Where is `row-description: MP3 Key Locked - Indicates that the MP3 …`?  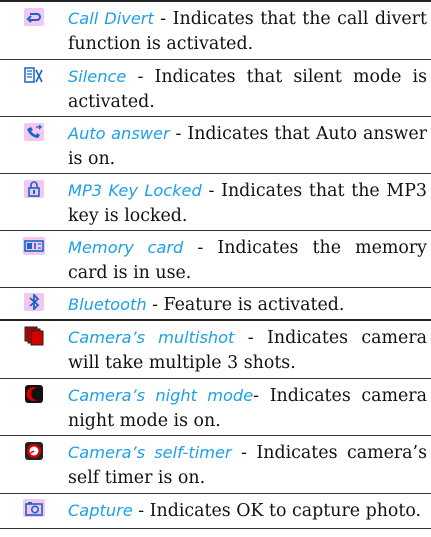 row-description: MP3 Key Locked - Indicates that the MP3 … is located at coordinates (249, 202).